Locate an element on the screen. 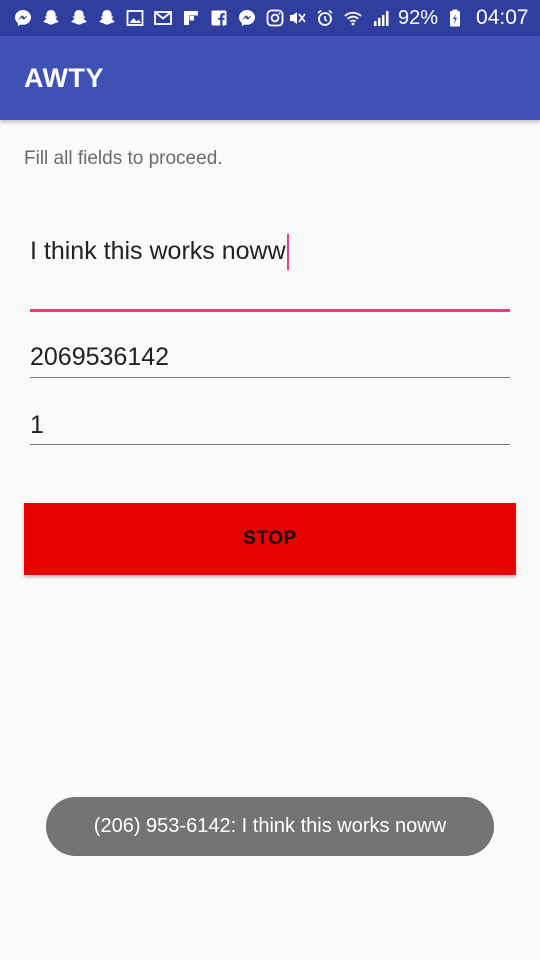  text-cursor is located at coordinates (287, 252).